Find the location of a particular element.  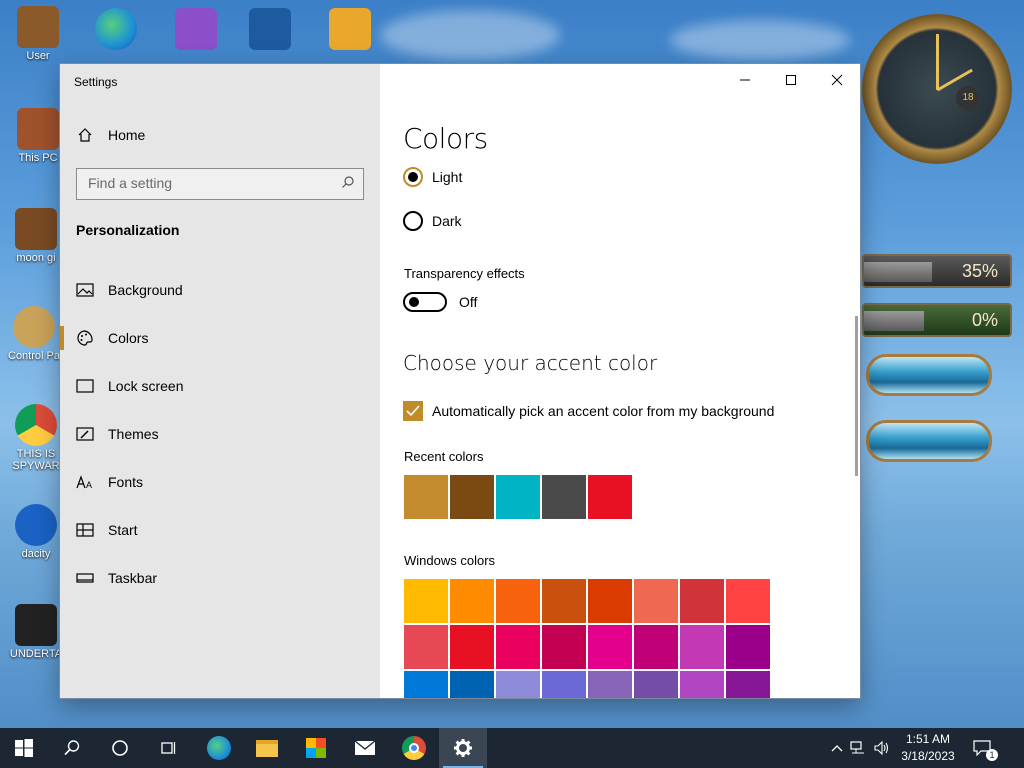

close-button is located at coordinates (837, 80).